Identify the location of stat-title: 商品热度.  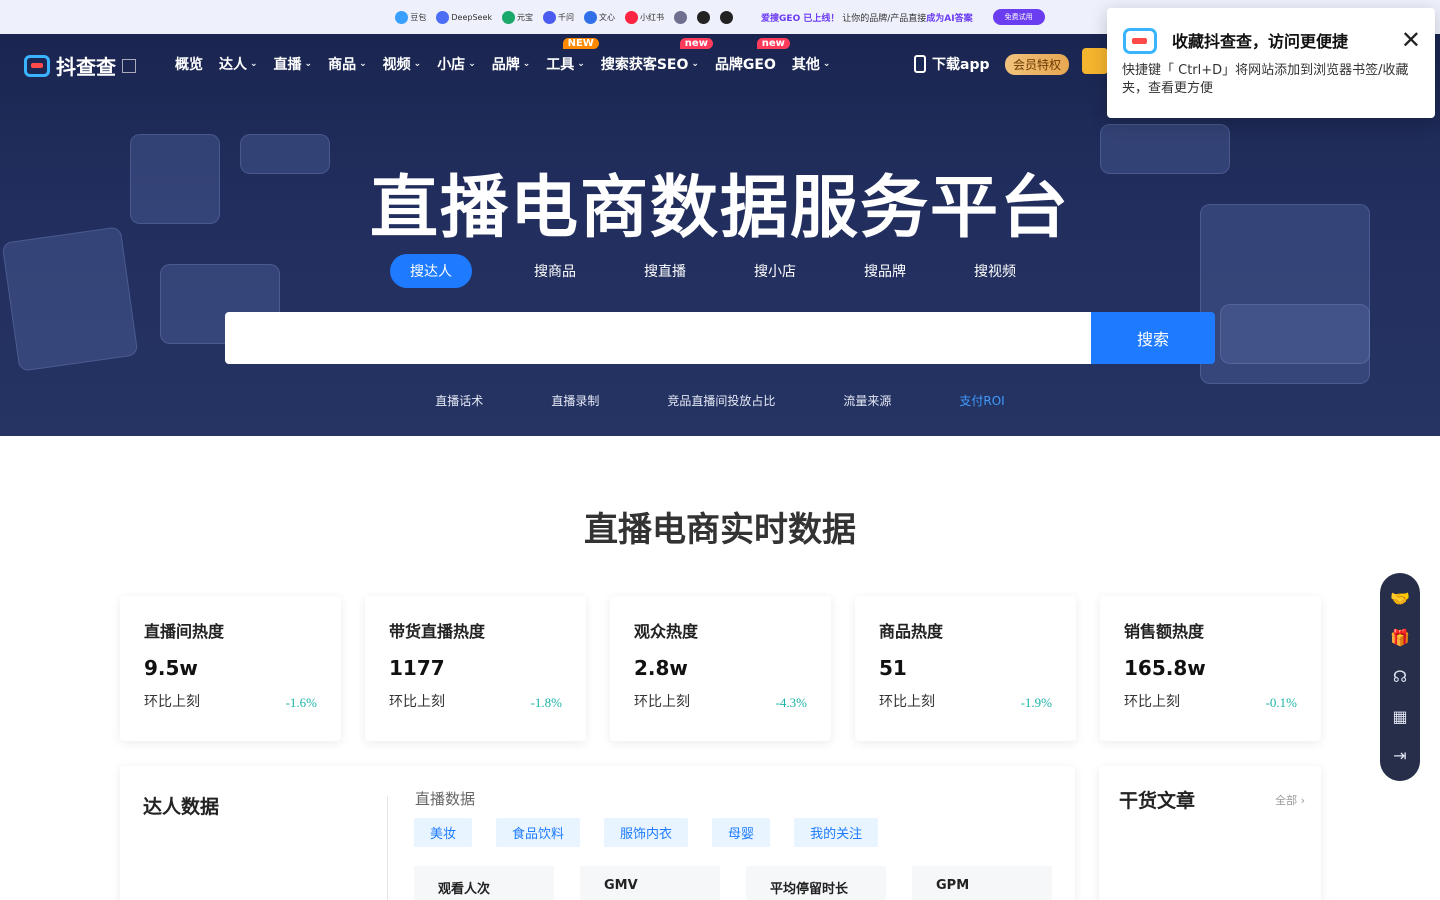
(911, 631).